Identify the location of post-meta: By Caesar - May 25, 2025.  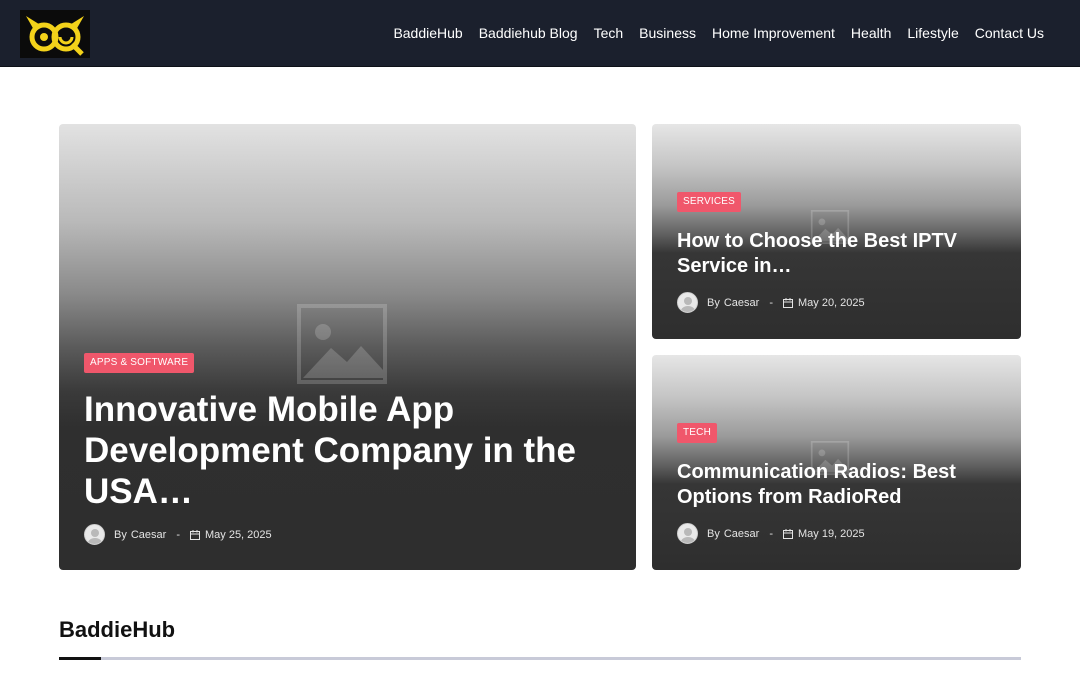
(178, 534).